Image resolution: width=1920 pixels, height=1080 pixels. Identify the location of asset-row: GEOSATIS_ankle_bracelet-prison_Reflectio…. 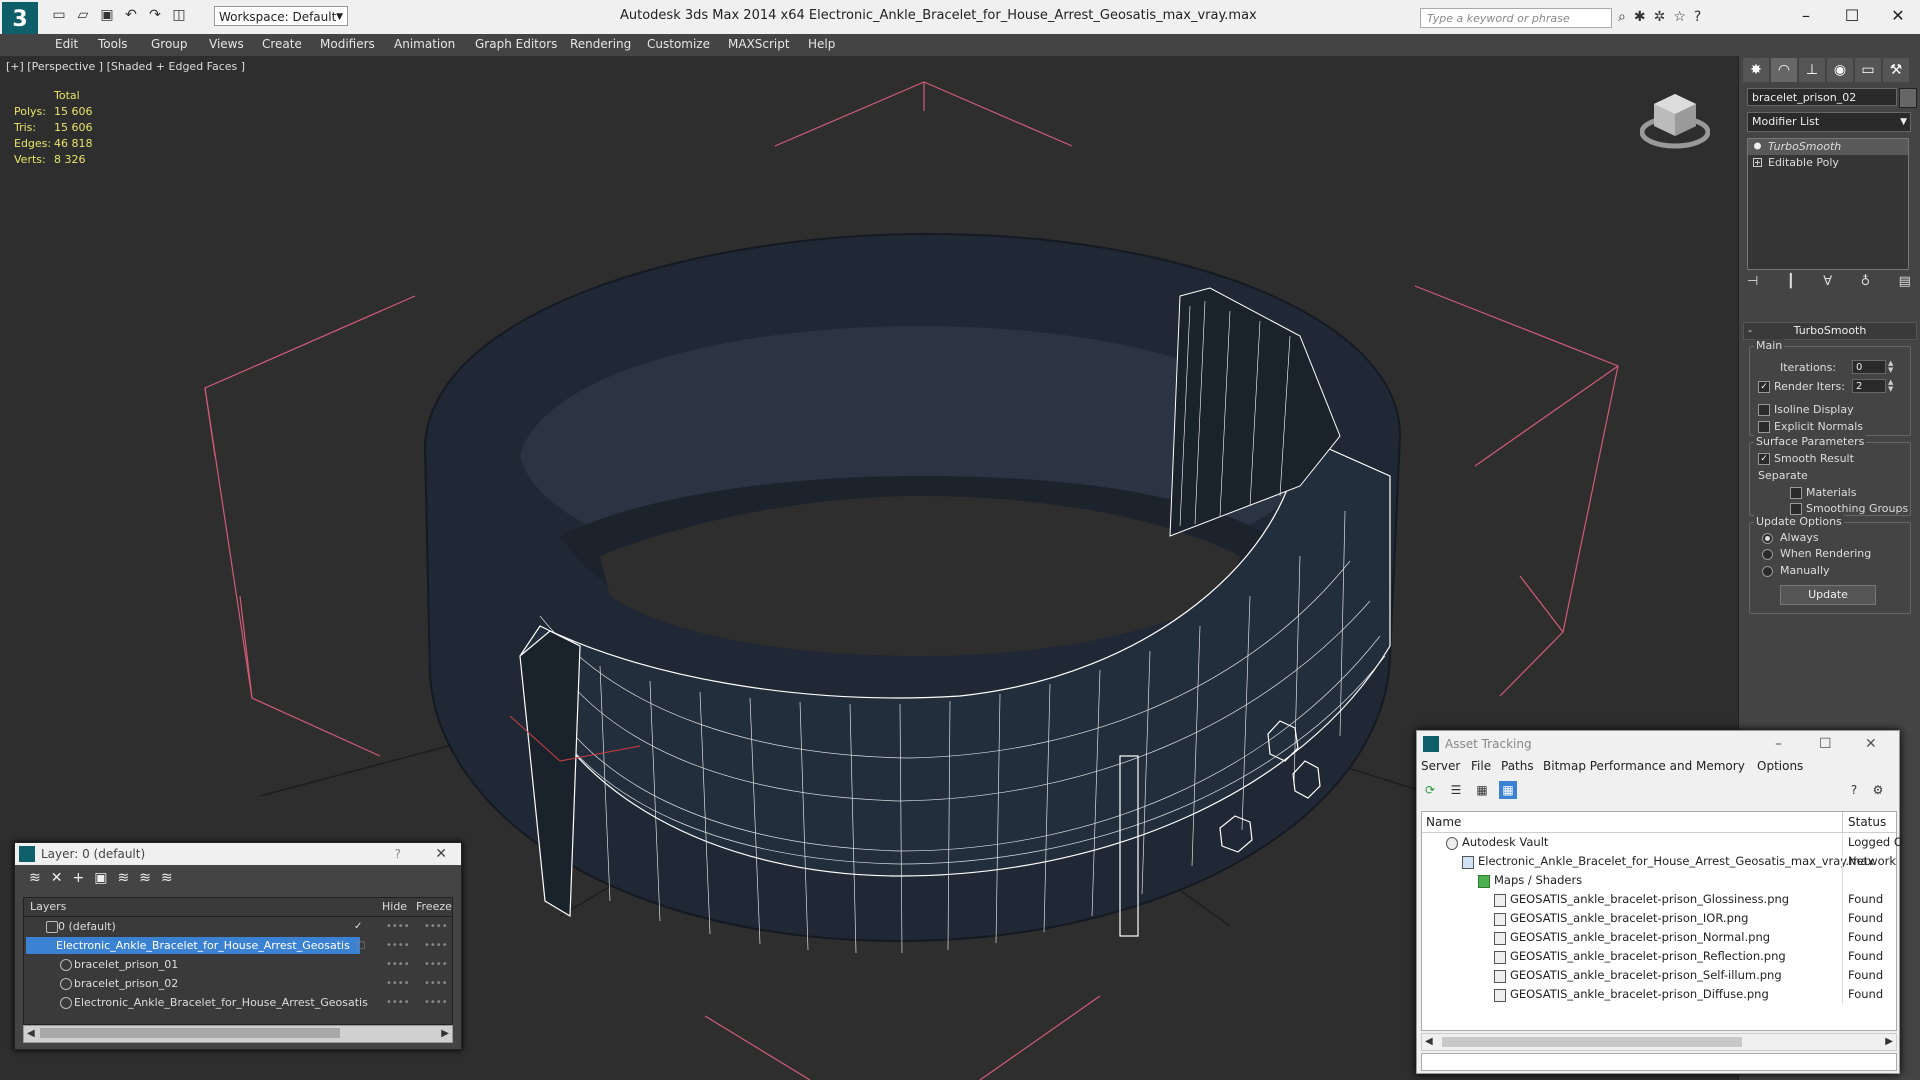
(1659, 956).